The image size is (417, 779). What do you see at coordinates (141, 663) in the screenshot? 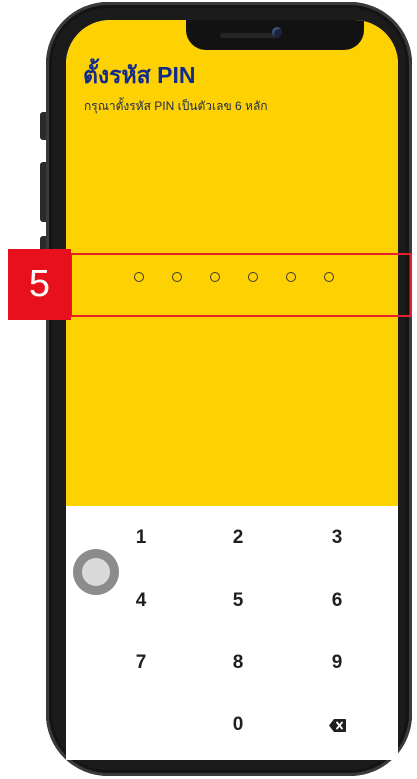
I see `key-7: 7` at bounding box center [141, 663].